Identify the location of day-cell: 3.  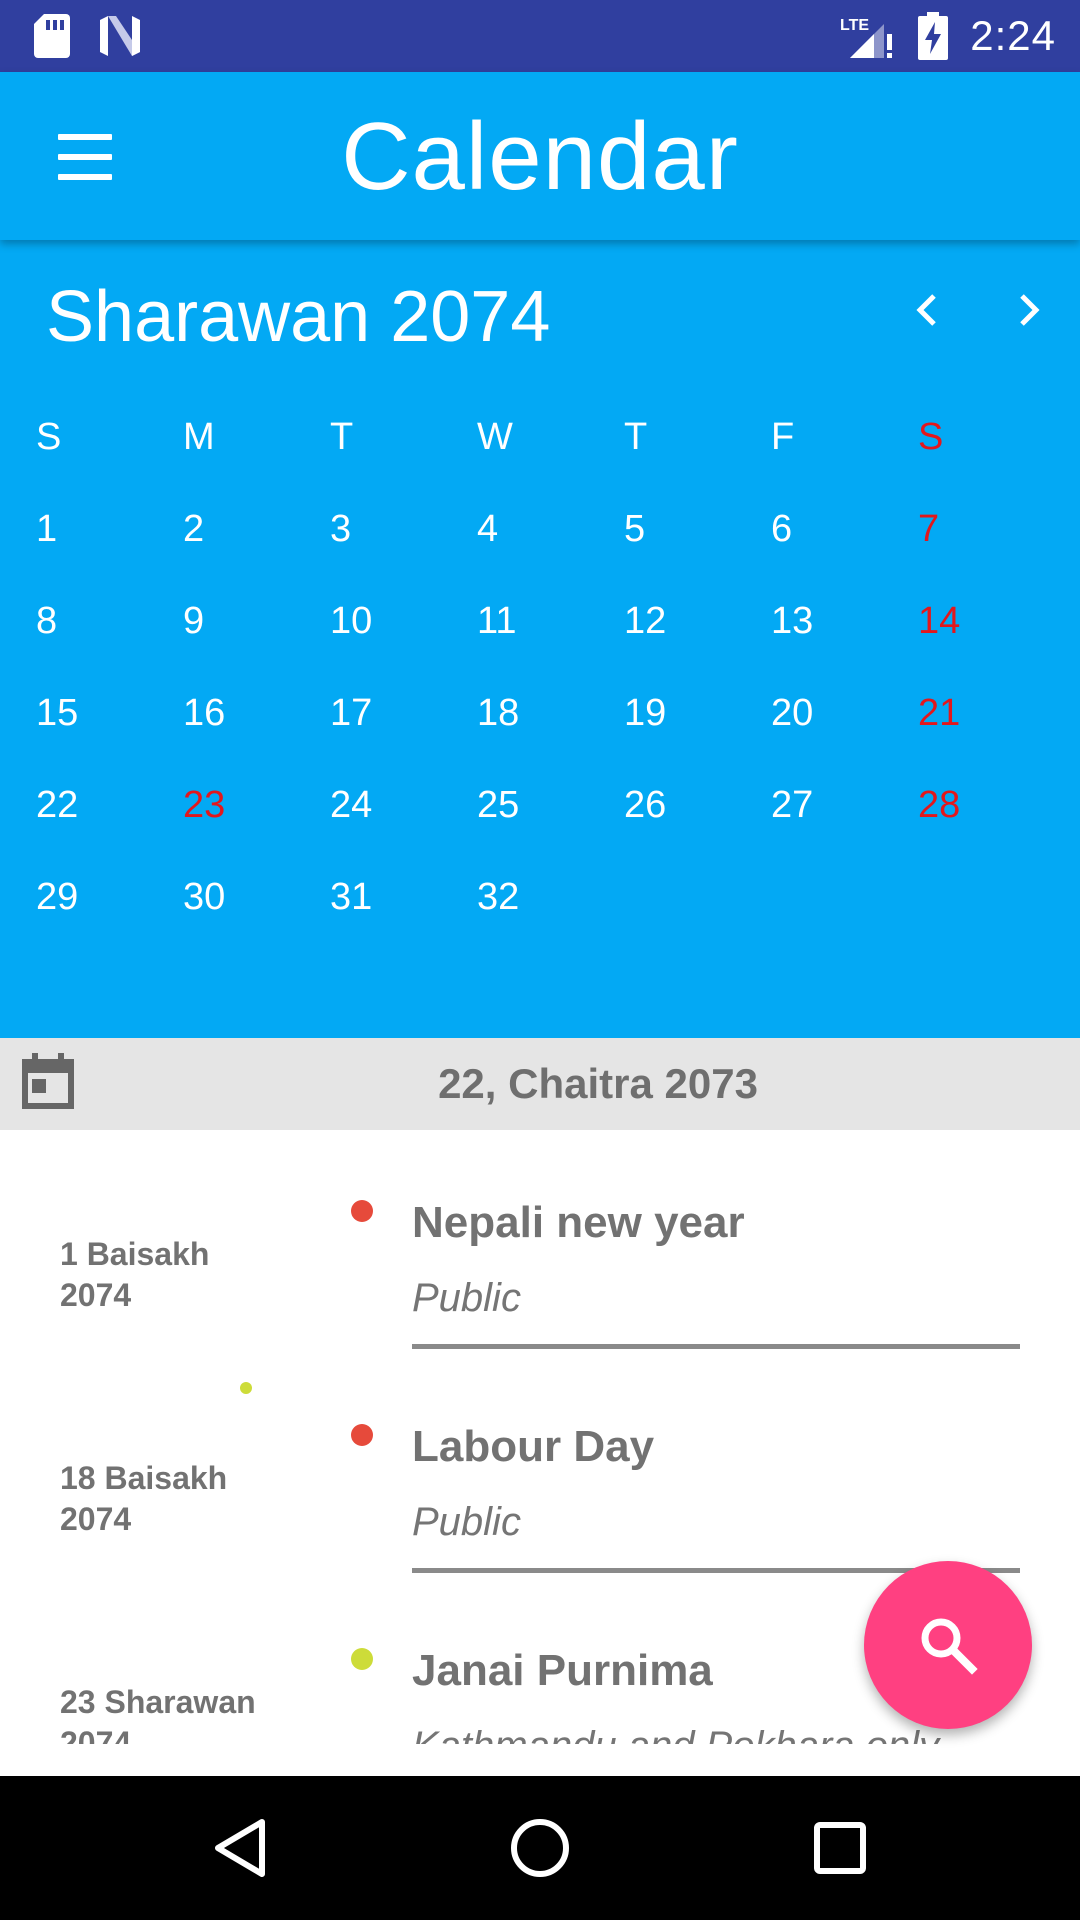
(403, 529).